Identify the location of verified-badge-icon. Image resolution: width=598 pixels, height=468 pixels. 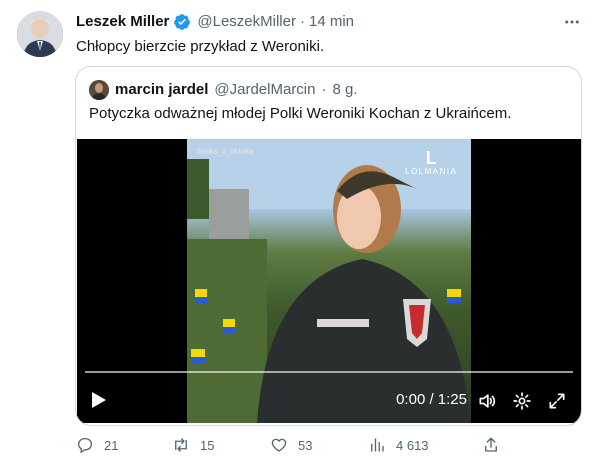
(182, 22).